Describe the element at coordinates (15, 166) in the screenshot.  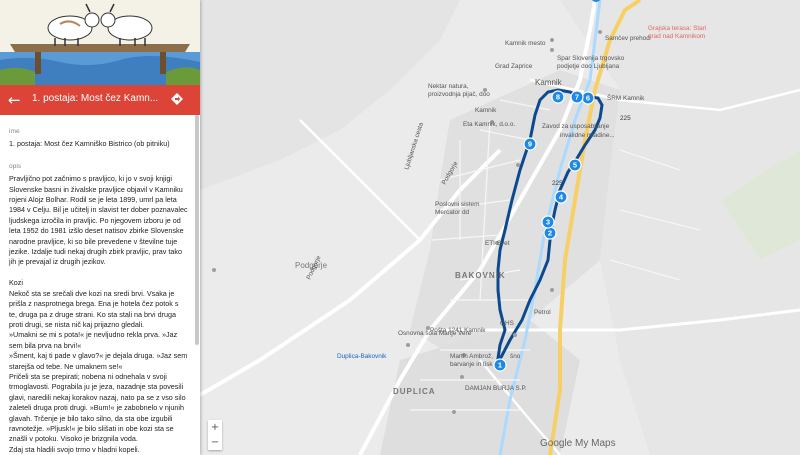
I see `description-label: opis` at that location.